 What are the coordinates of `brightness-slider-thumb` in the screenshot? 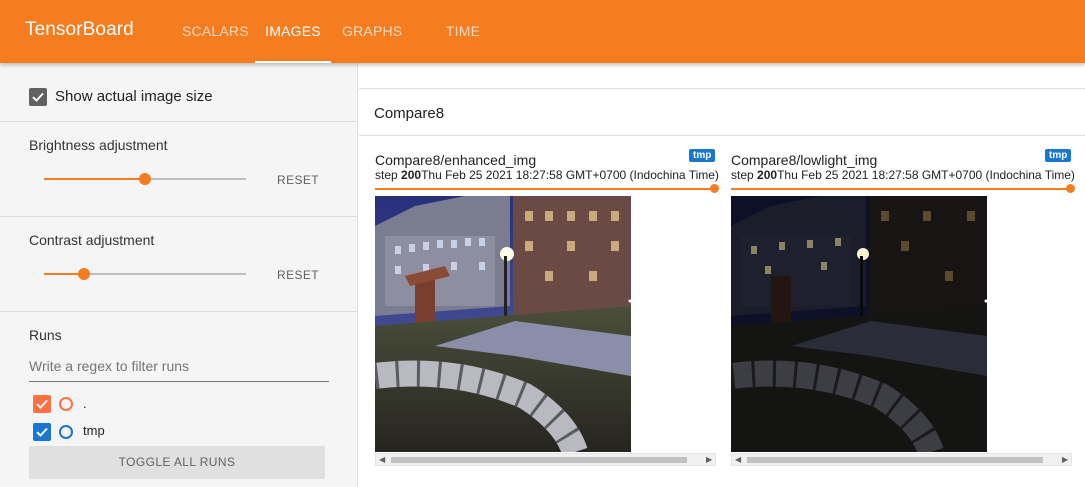 It's located at (145, 179).